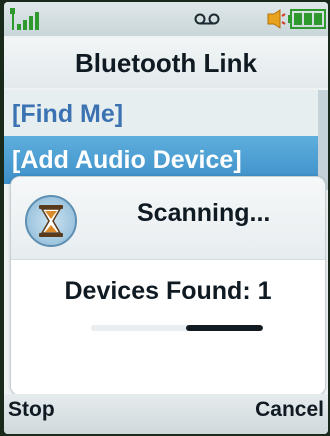 This screenshot has width=330, height=436. What do you see at coordinates (307, 19) in the screenshot?
I see `battery-icon` at bounding box center [307, 19].